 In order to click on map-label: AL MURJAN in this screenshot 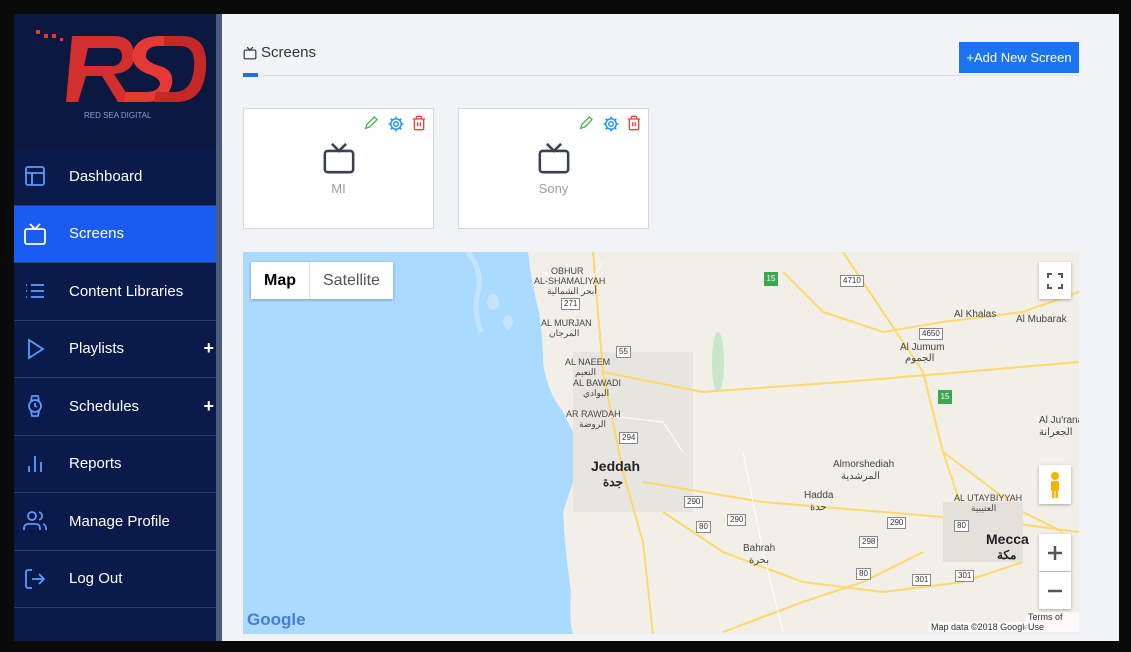, I will do `click(566, 323)`.